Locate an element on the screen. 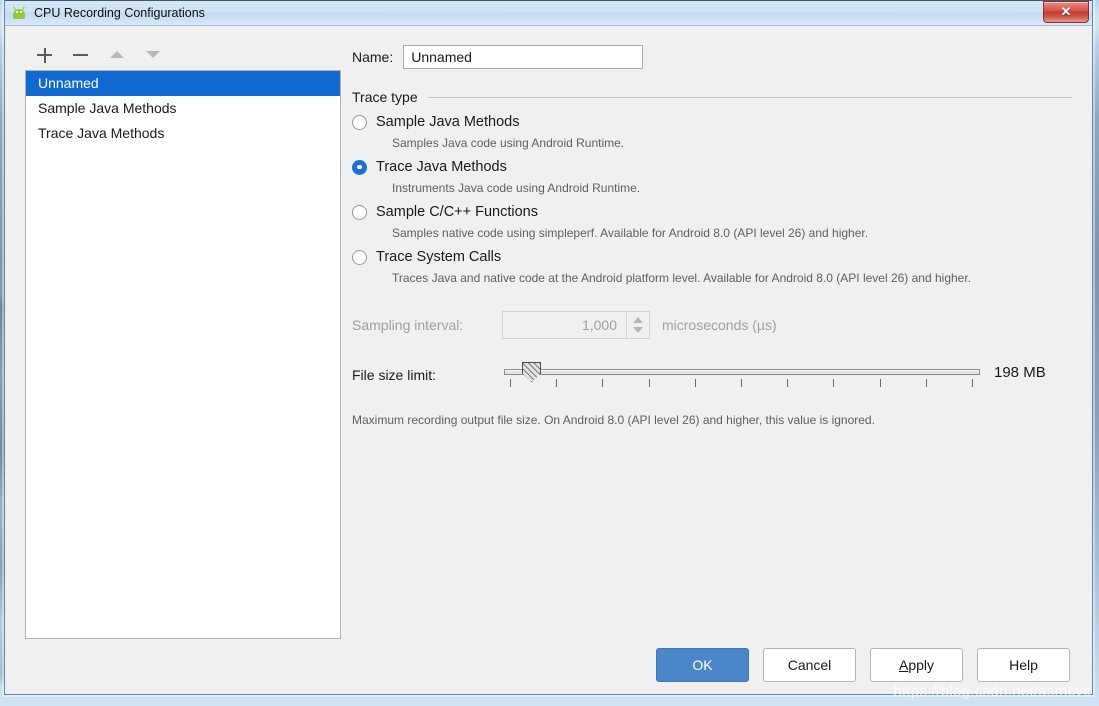  apply-button: Apply is located at coordinates (916, 665).